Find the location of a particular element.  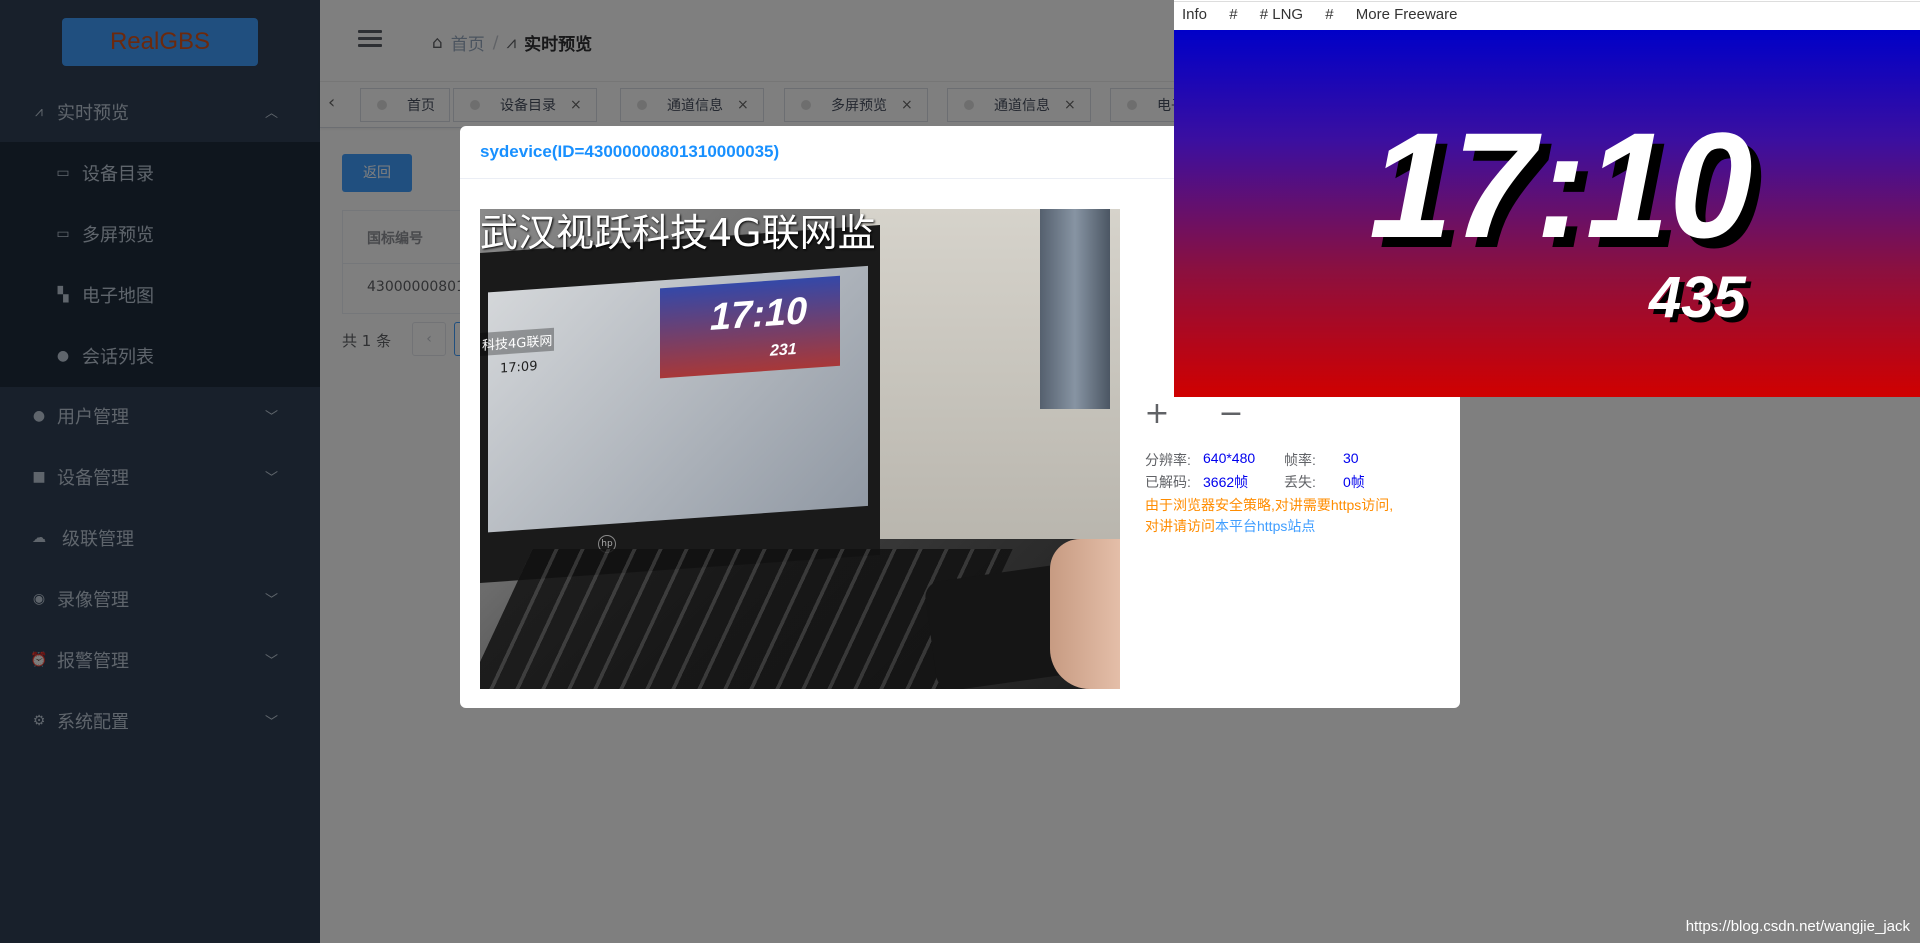

zoom-in-button: + is located at coordinates (1157, 413).